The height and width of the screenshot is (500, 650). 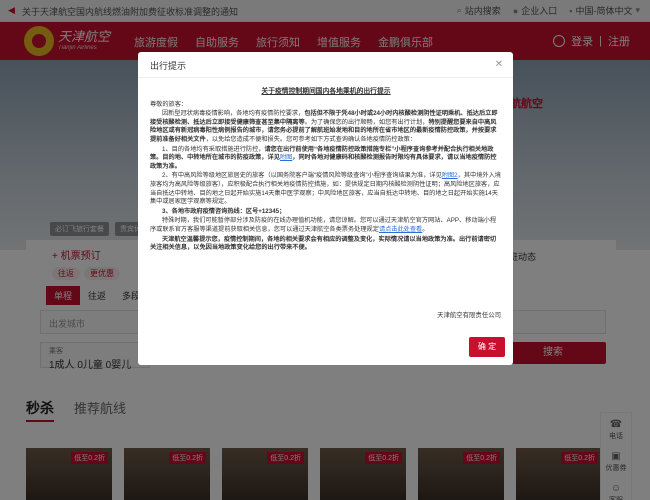 I want to click on attachment-link-2: 附图2, so click(x=450, y=175).